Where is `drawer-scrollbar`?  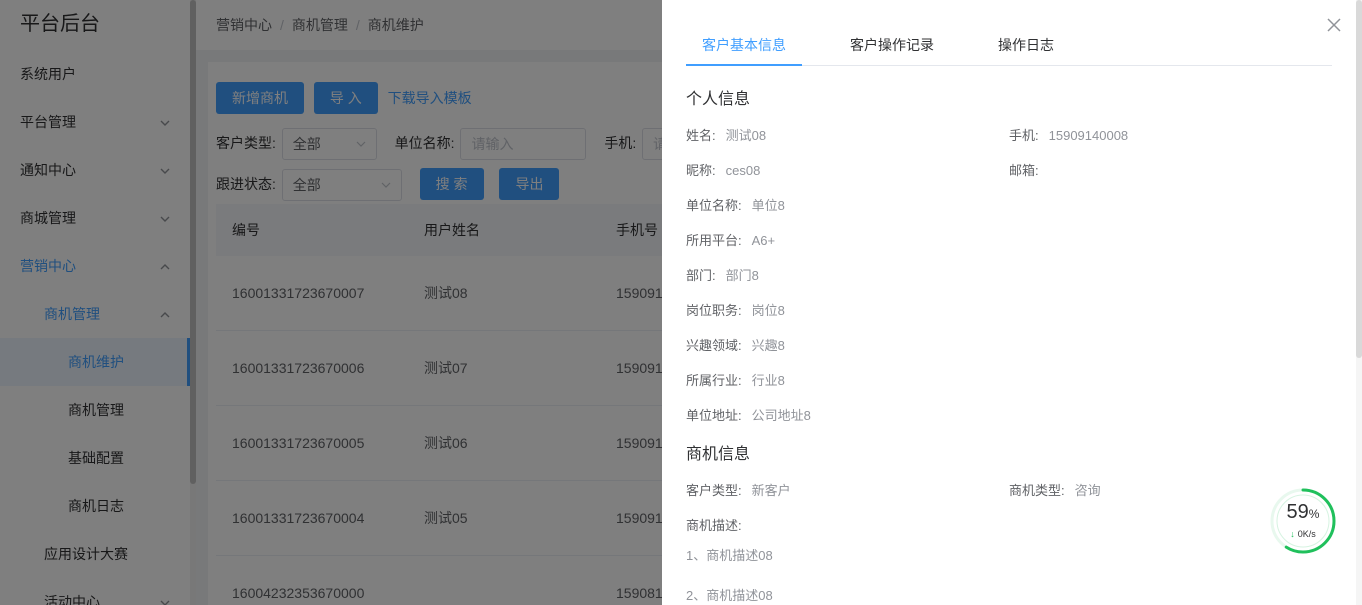 drawer-scrollbar is located at coordinates (1359, 302).